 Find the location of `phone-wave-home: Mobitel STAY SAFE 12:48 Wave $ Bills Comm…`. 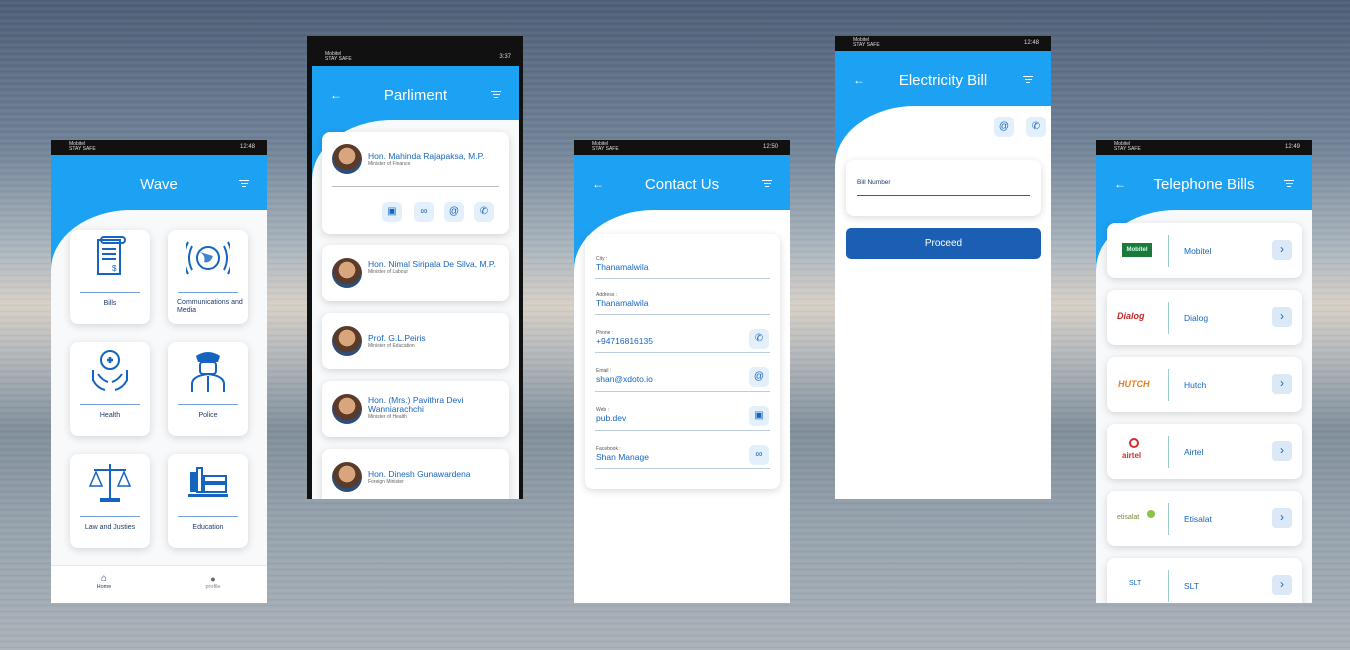

phone-wave-home: Mobitel STAY SAFE 12:48 Wave $ Bills Comm… is located at coordinates (159, 371).